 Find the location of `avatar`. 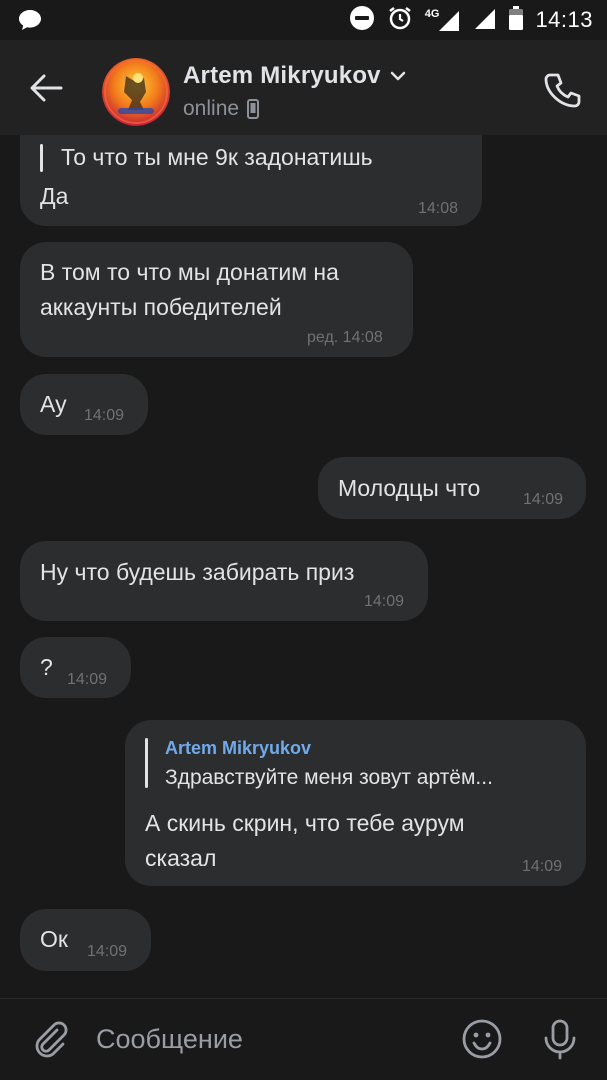

avatar is located at coordinates (136, 92).